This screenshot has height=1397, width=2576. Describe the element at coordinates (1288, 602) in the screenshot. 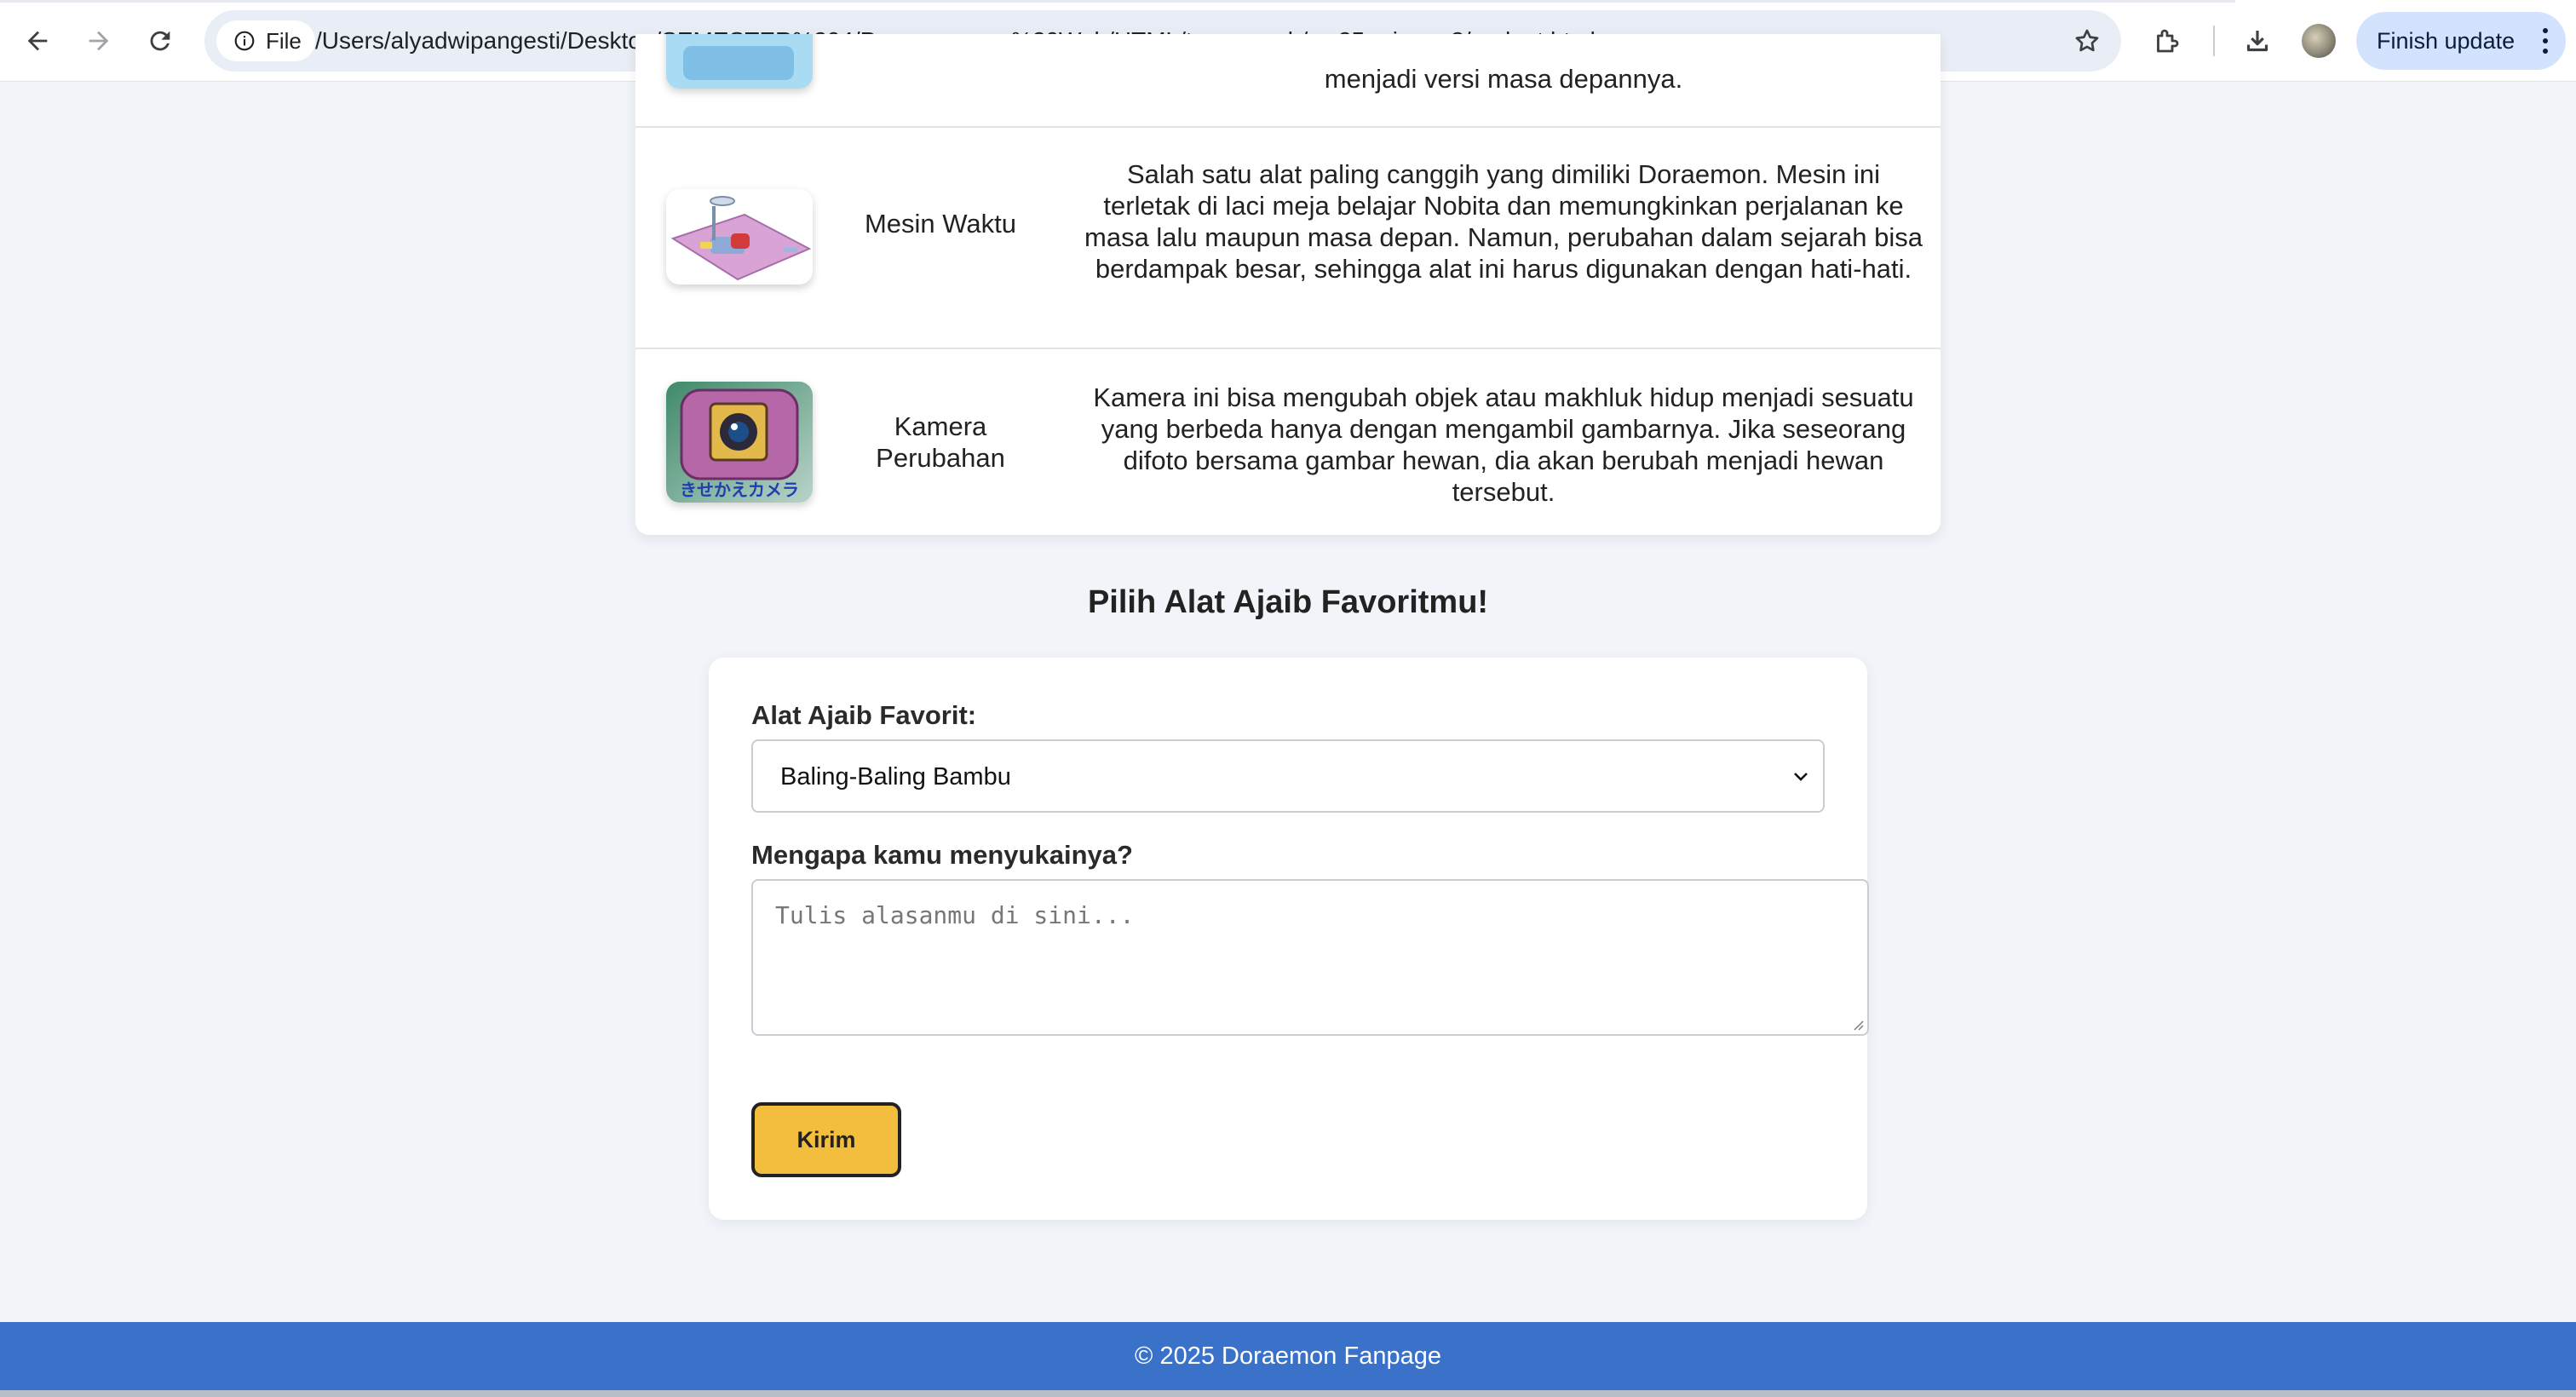

I see `form-heading: Pilih Alat Ajaib Favoritmu!` at that location.